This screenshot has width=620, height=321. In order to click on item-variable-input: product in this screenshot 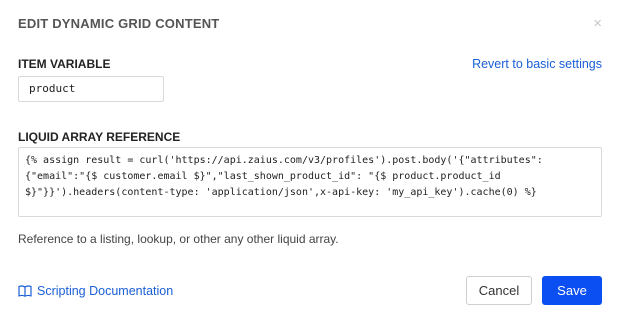, I will do `click(91, 89)`.